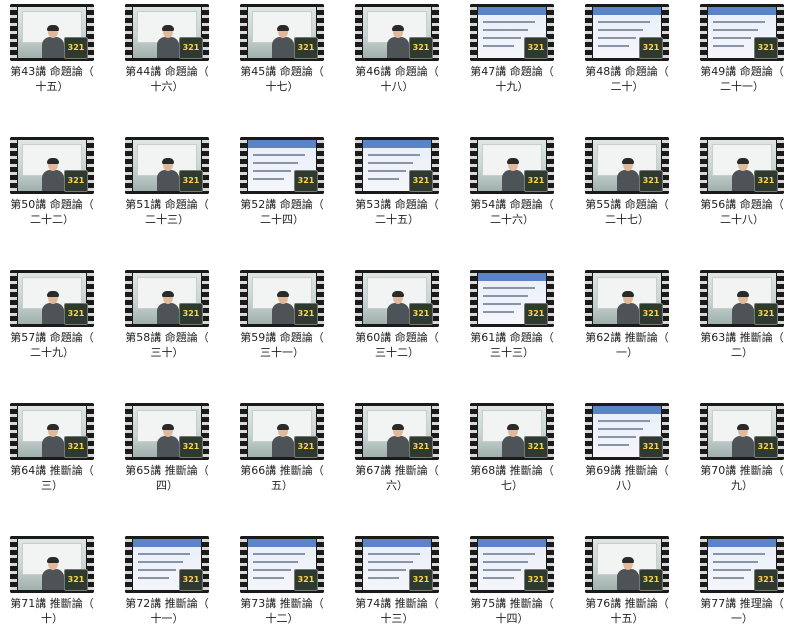  I want to click on video-item: 321 第51講 命題論（ 二十三）, so click(167, 182).